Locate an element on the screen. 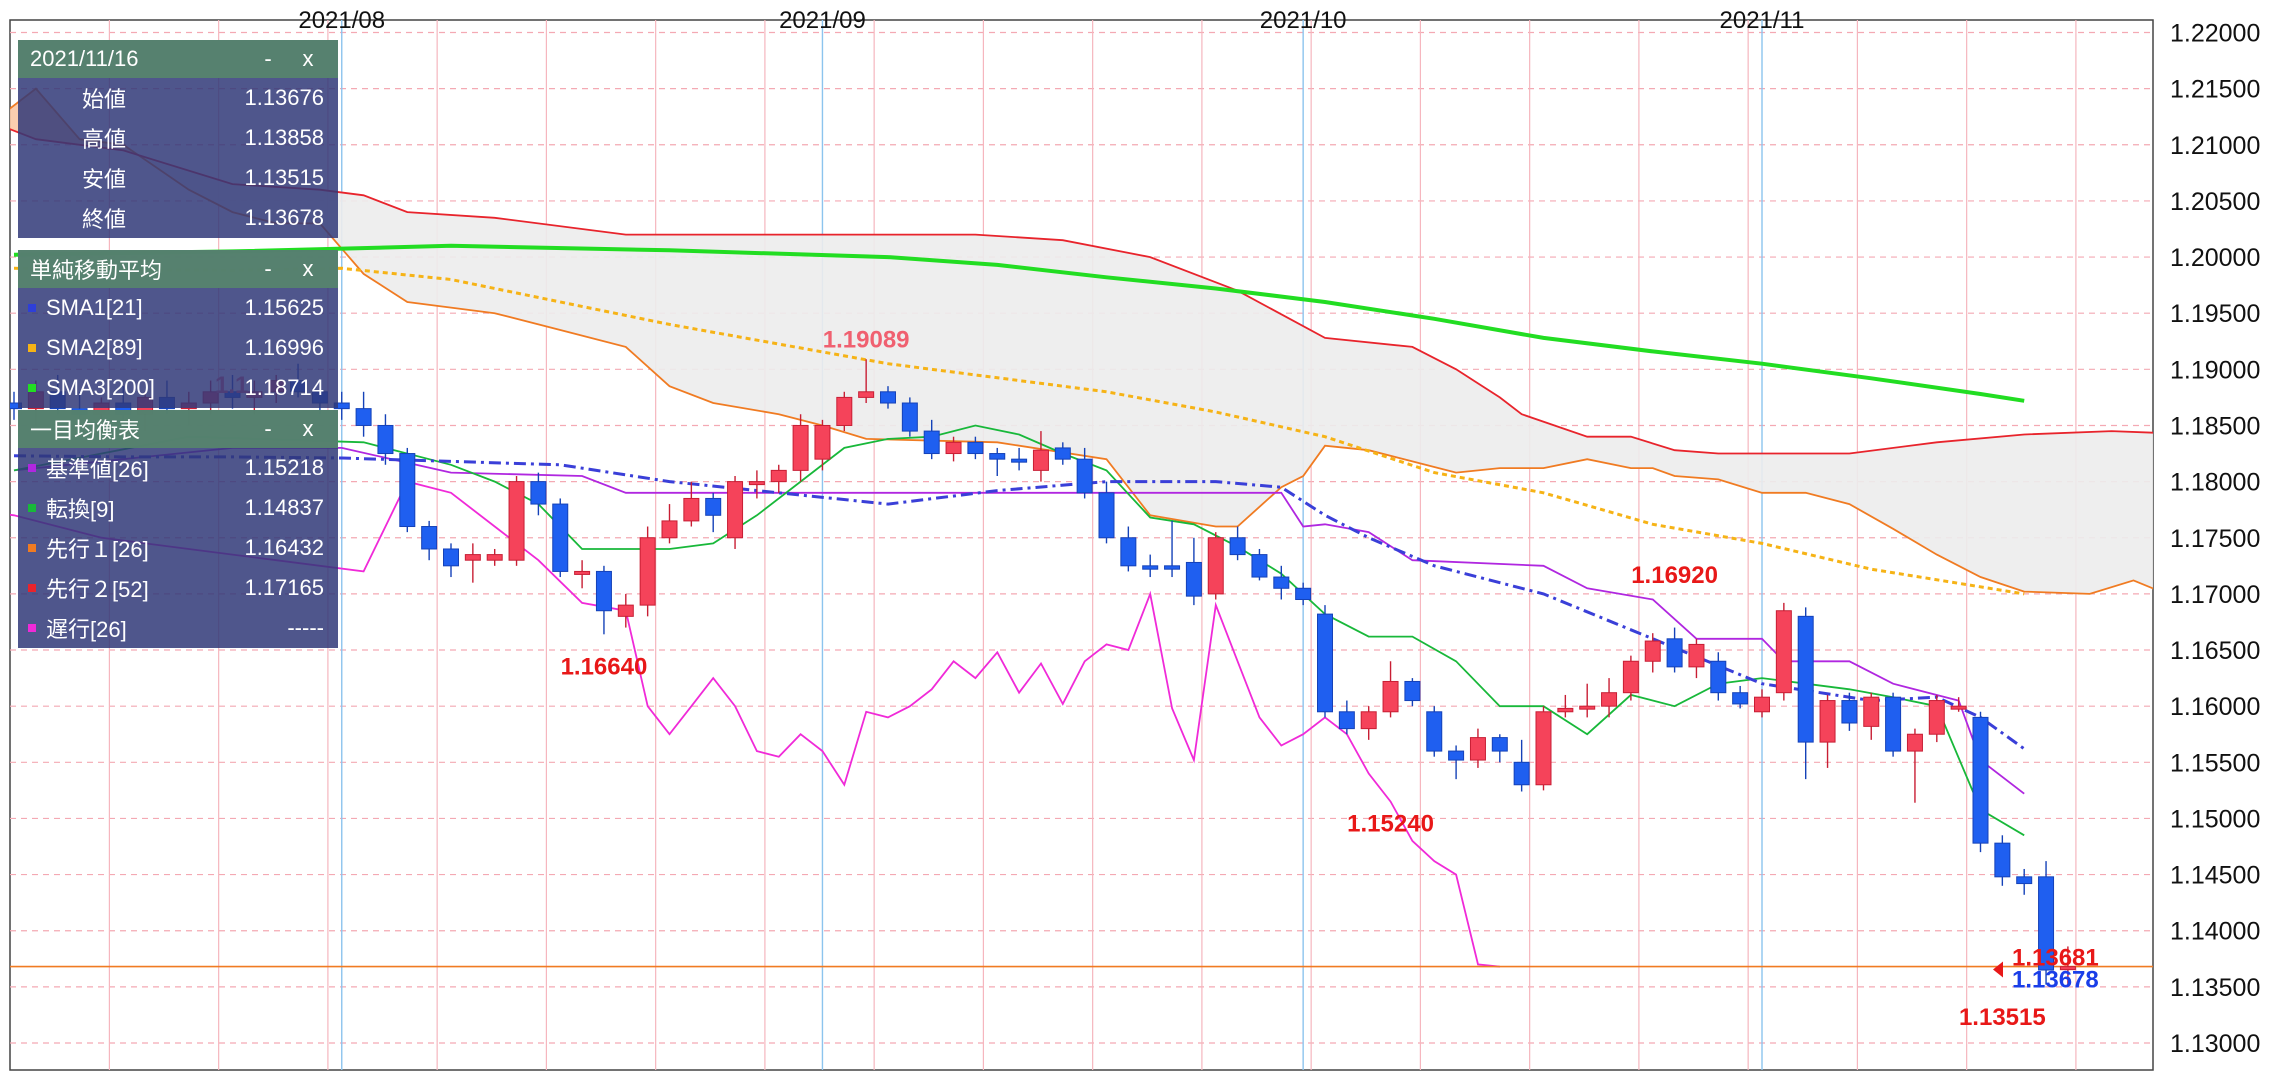  panel-row: 終値 1.13678 is located at coordinates (178, 218).